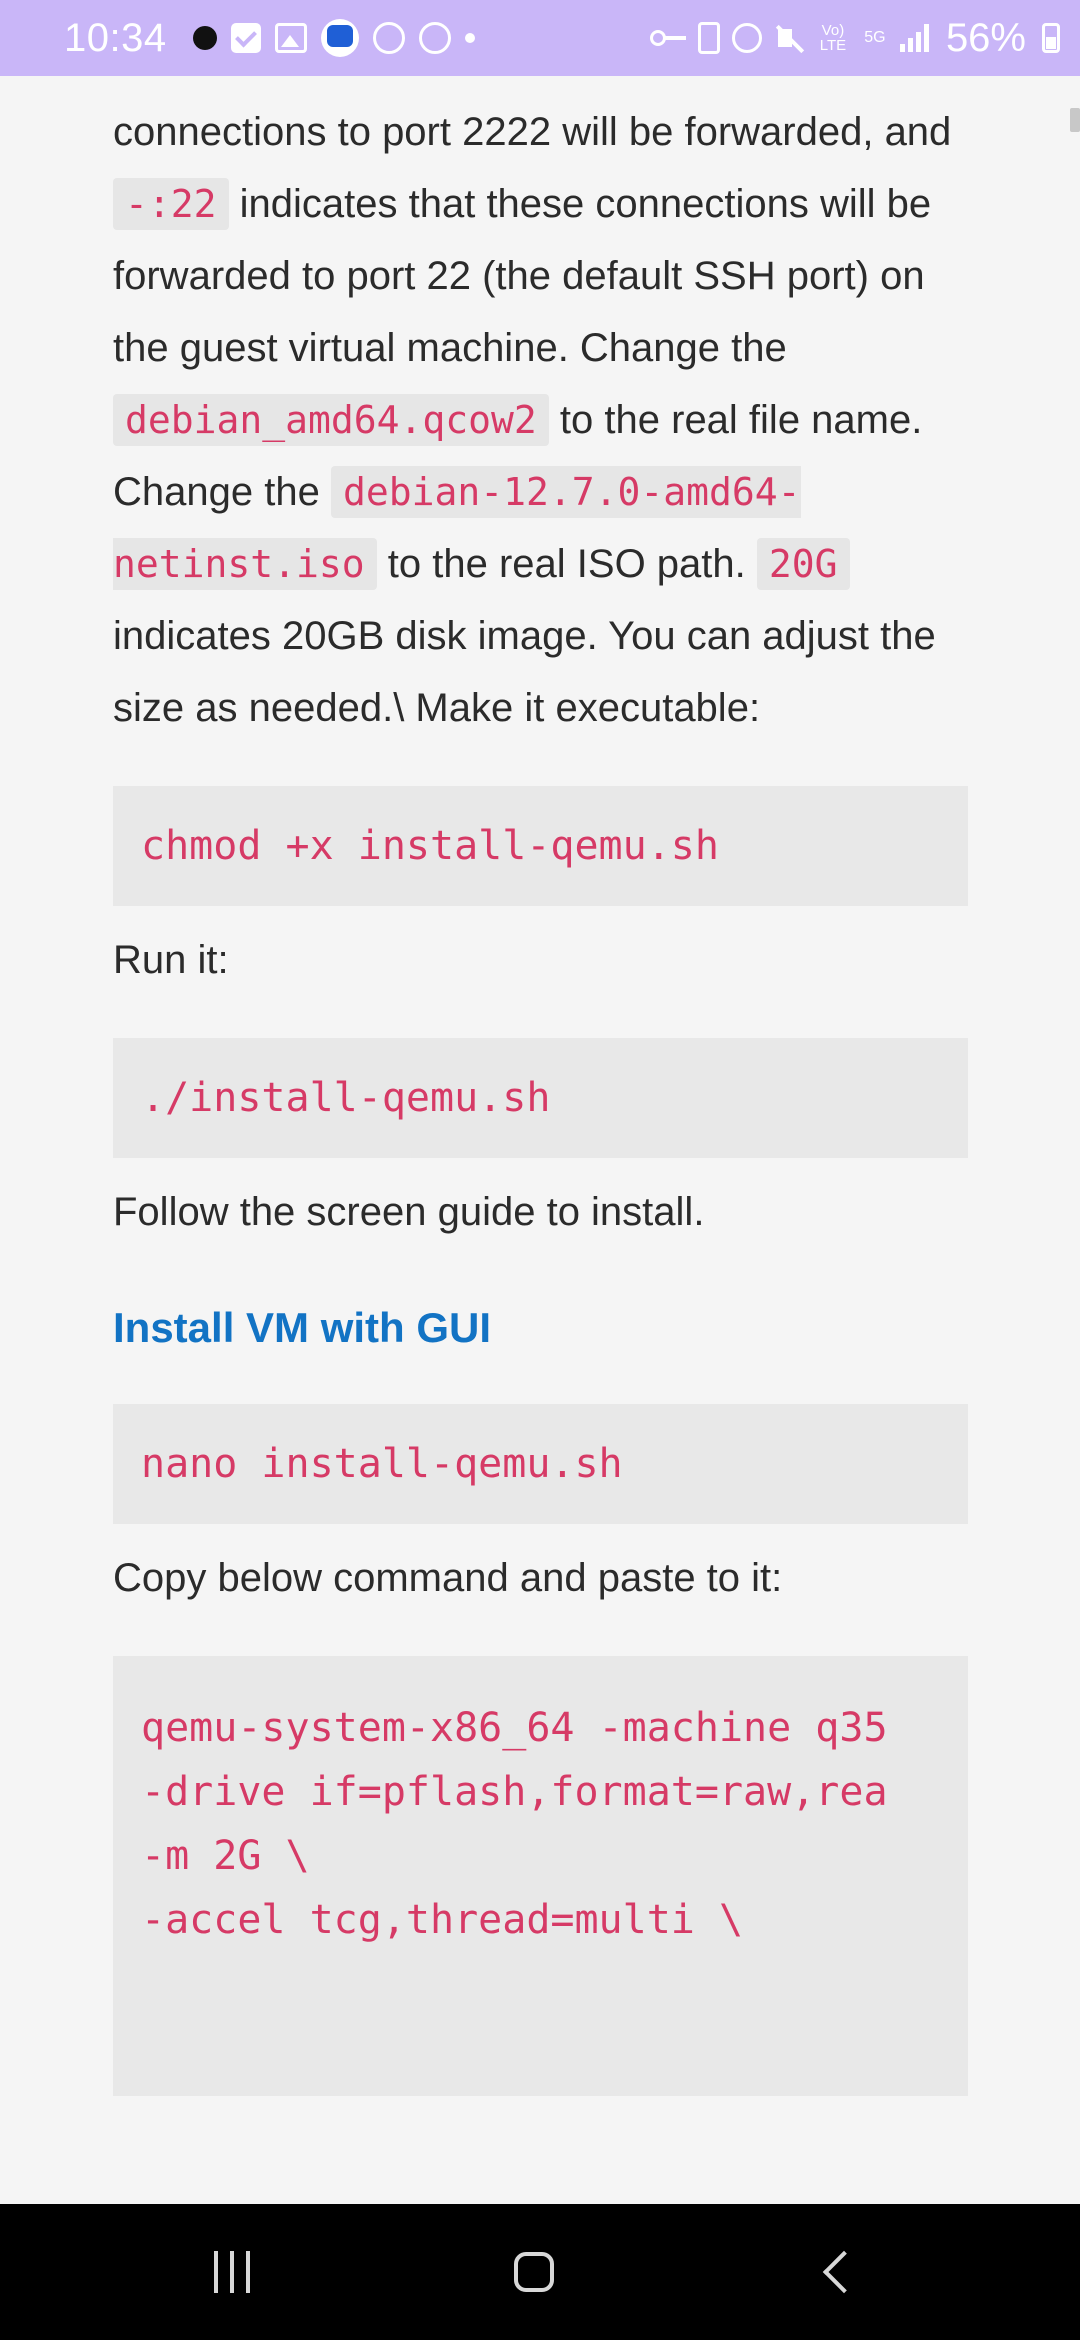 The image size is (1080, 2340). What do you see at coordinates (875, 37) in the screenshot?
I see `network-type-icon: 5G` at bounding box center [875, 37].